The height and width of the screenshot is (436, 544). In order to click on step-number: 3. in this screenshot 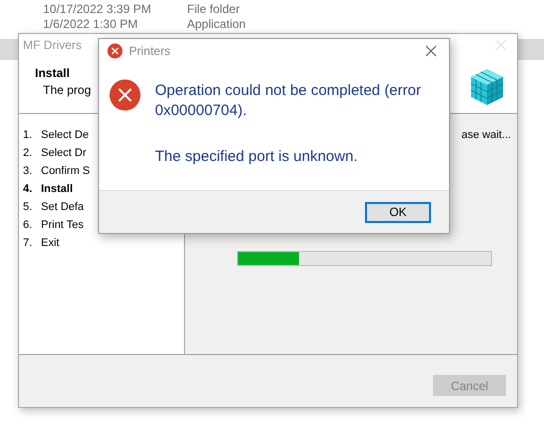, I will do `click(28, 171)`.